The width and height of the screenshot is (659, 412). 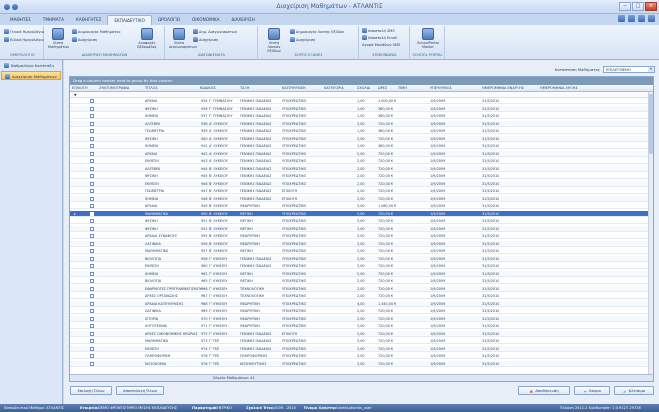 What do you see at coordinates (20, 20) in the screenshot?
I see `tab-students: ΜΑΘΗΤΕΣ` at bounding box center [20, 20].